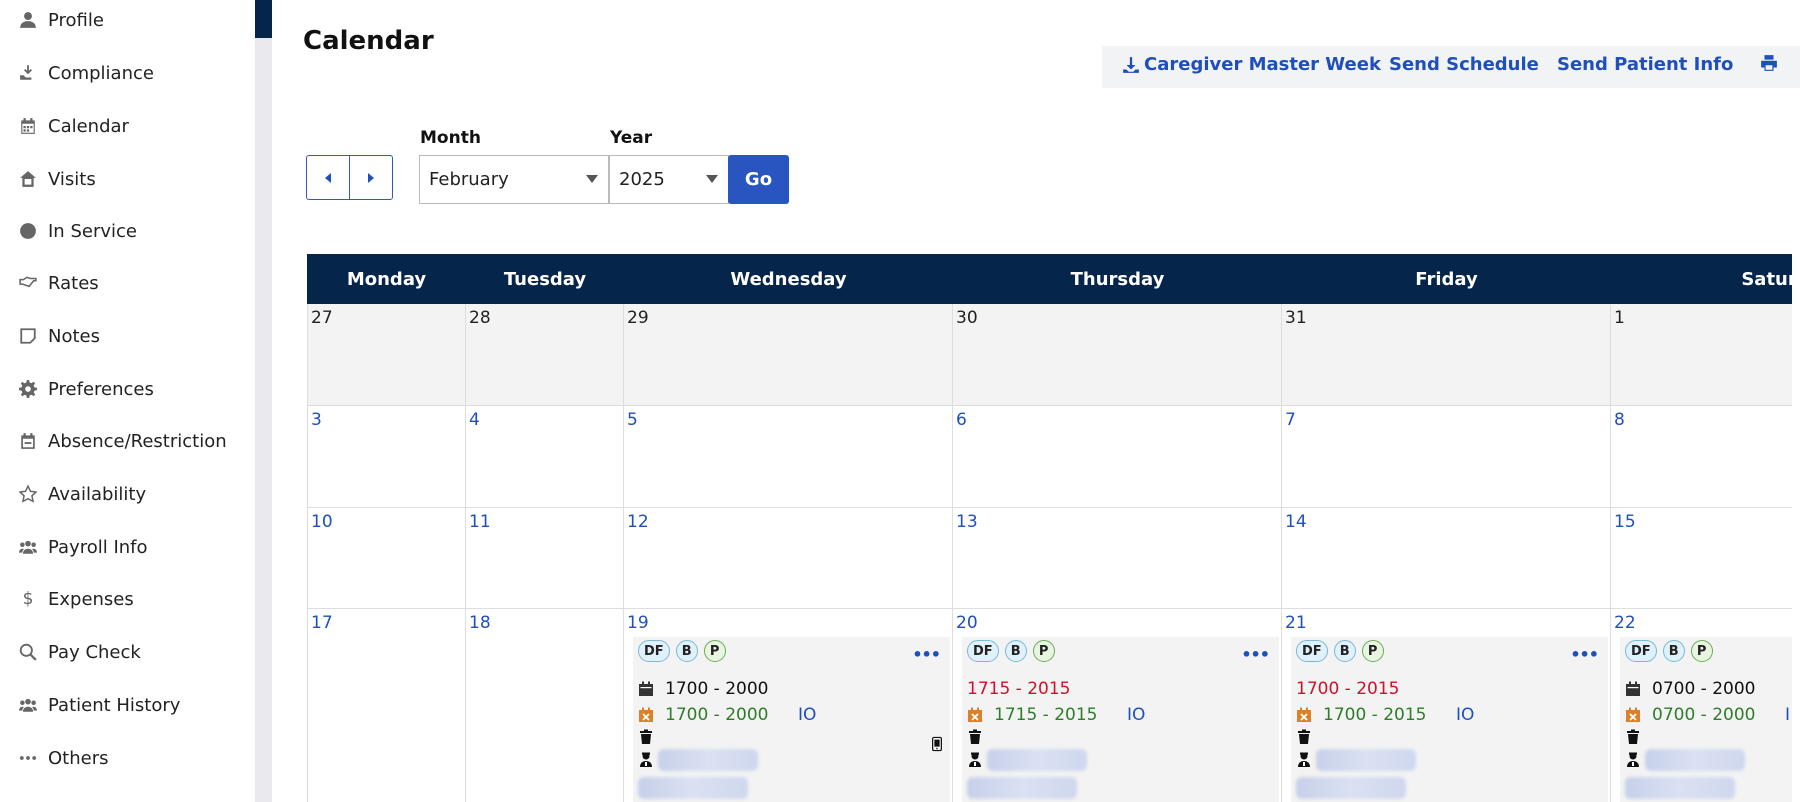  Describe the element at coordinates (86, 73) in the screenshot. I see `sidebar-item-compliance: Compliance` at that location.